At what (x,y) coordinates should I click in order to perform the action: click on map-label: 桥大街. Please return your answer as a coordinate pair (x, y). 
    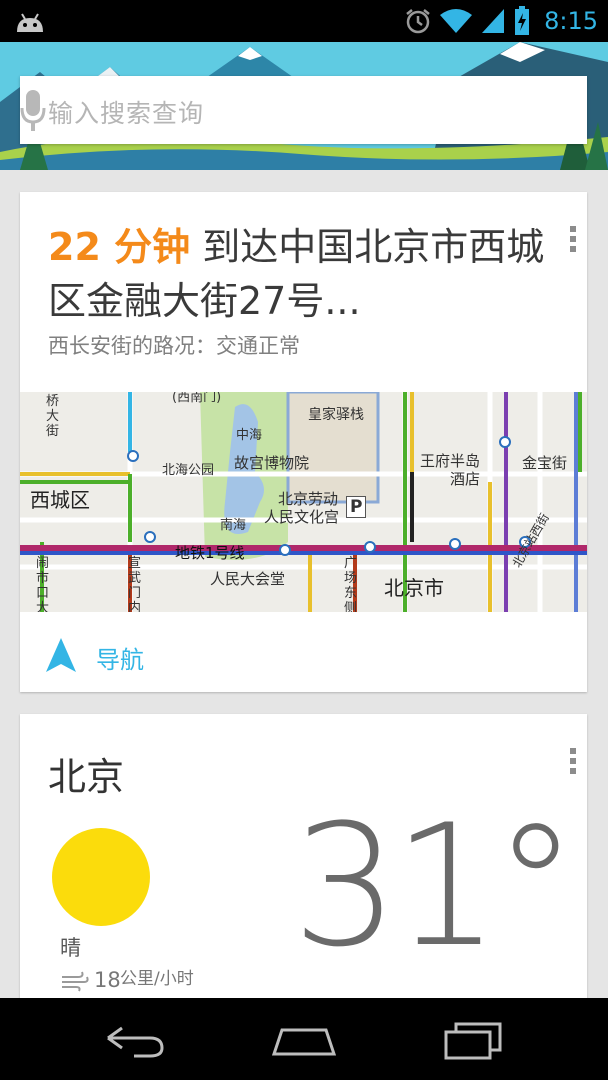
    Looking at the image, I should click on (53, 416).